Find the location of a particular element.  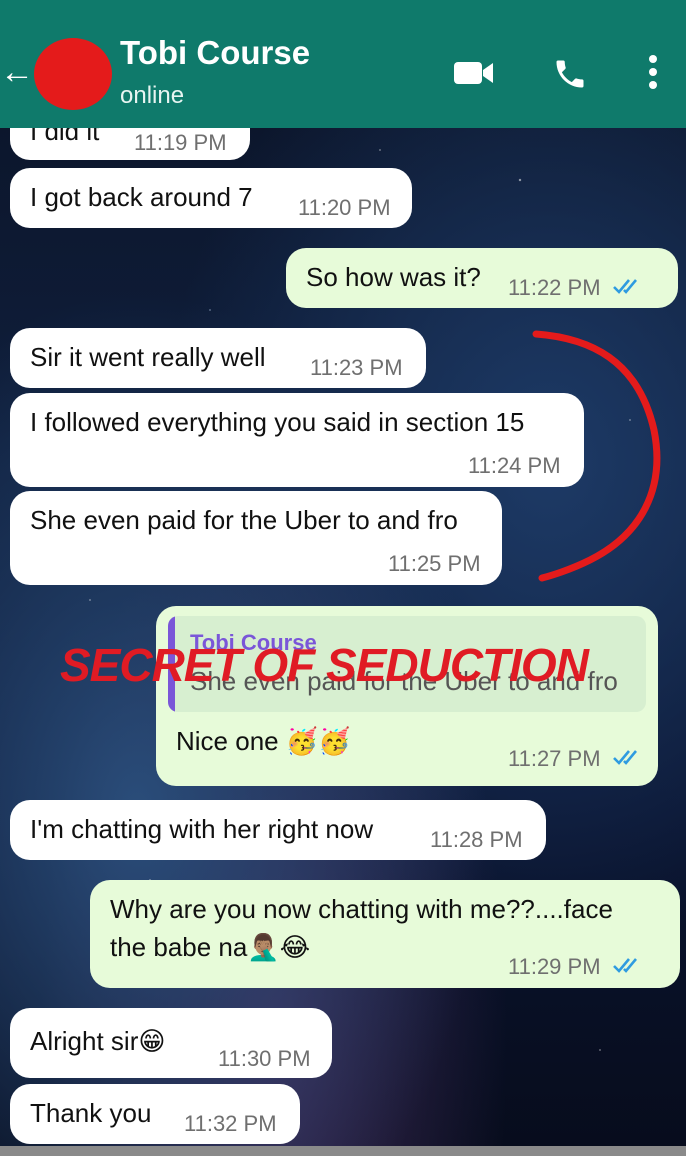

message-bubble-incoming: I'm chatting with her right now 11:28 PM is located at coordinates (278, 830).